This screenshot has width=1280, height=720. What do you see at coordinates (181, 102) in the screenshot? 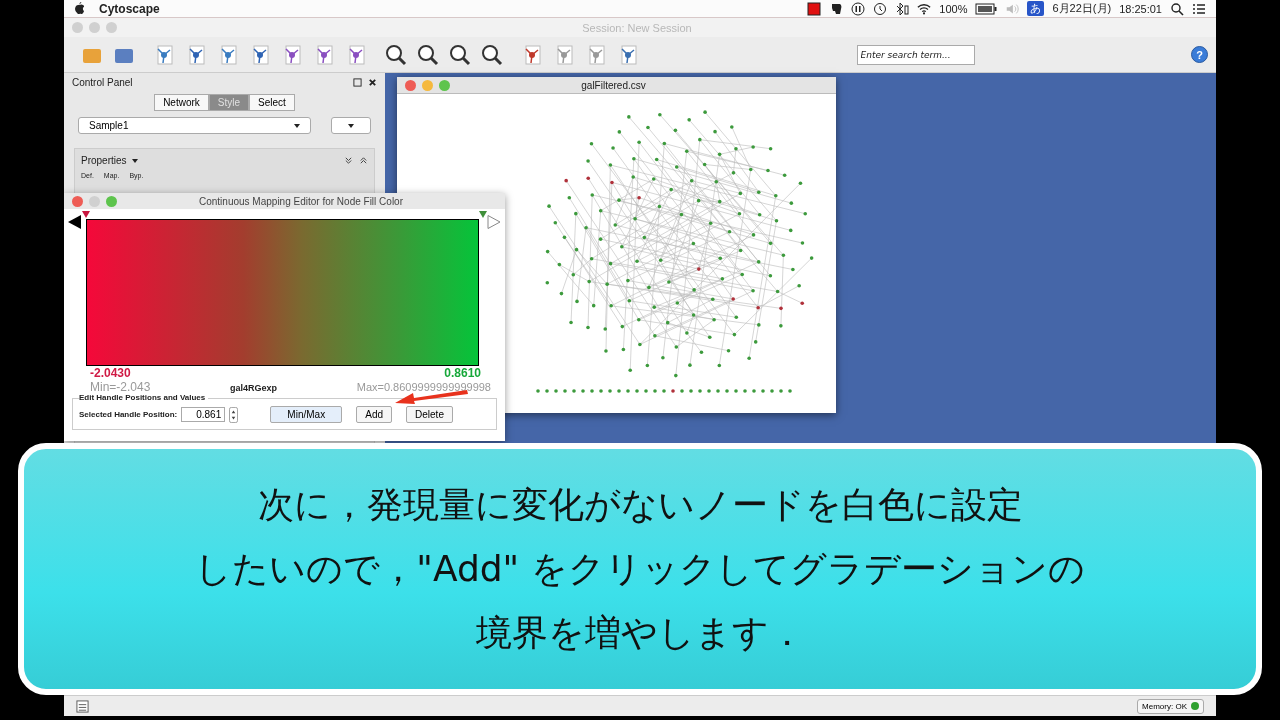
I see `panel-tab: Network` at bounding box center [181, 102].